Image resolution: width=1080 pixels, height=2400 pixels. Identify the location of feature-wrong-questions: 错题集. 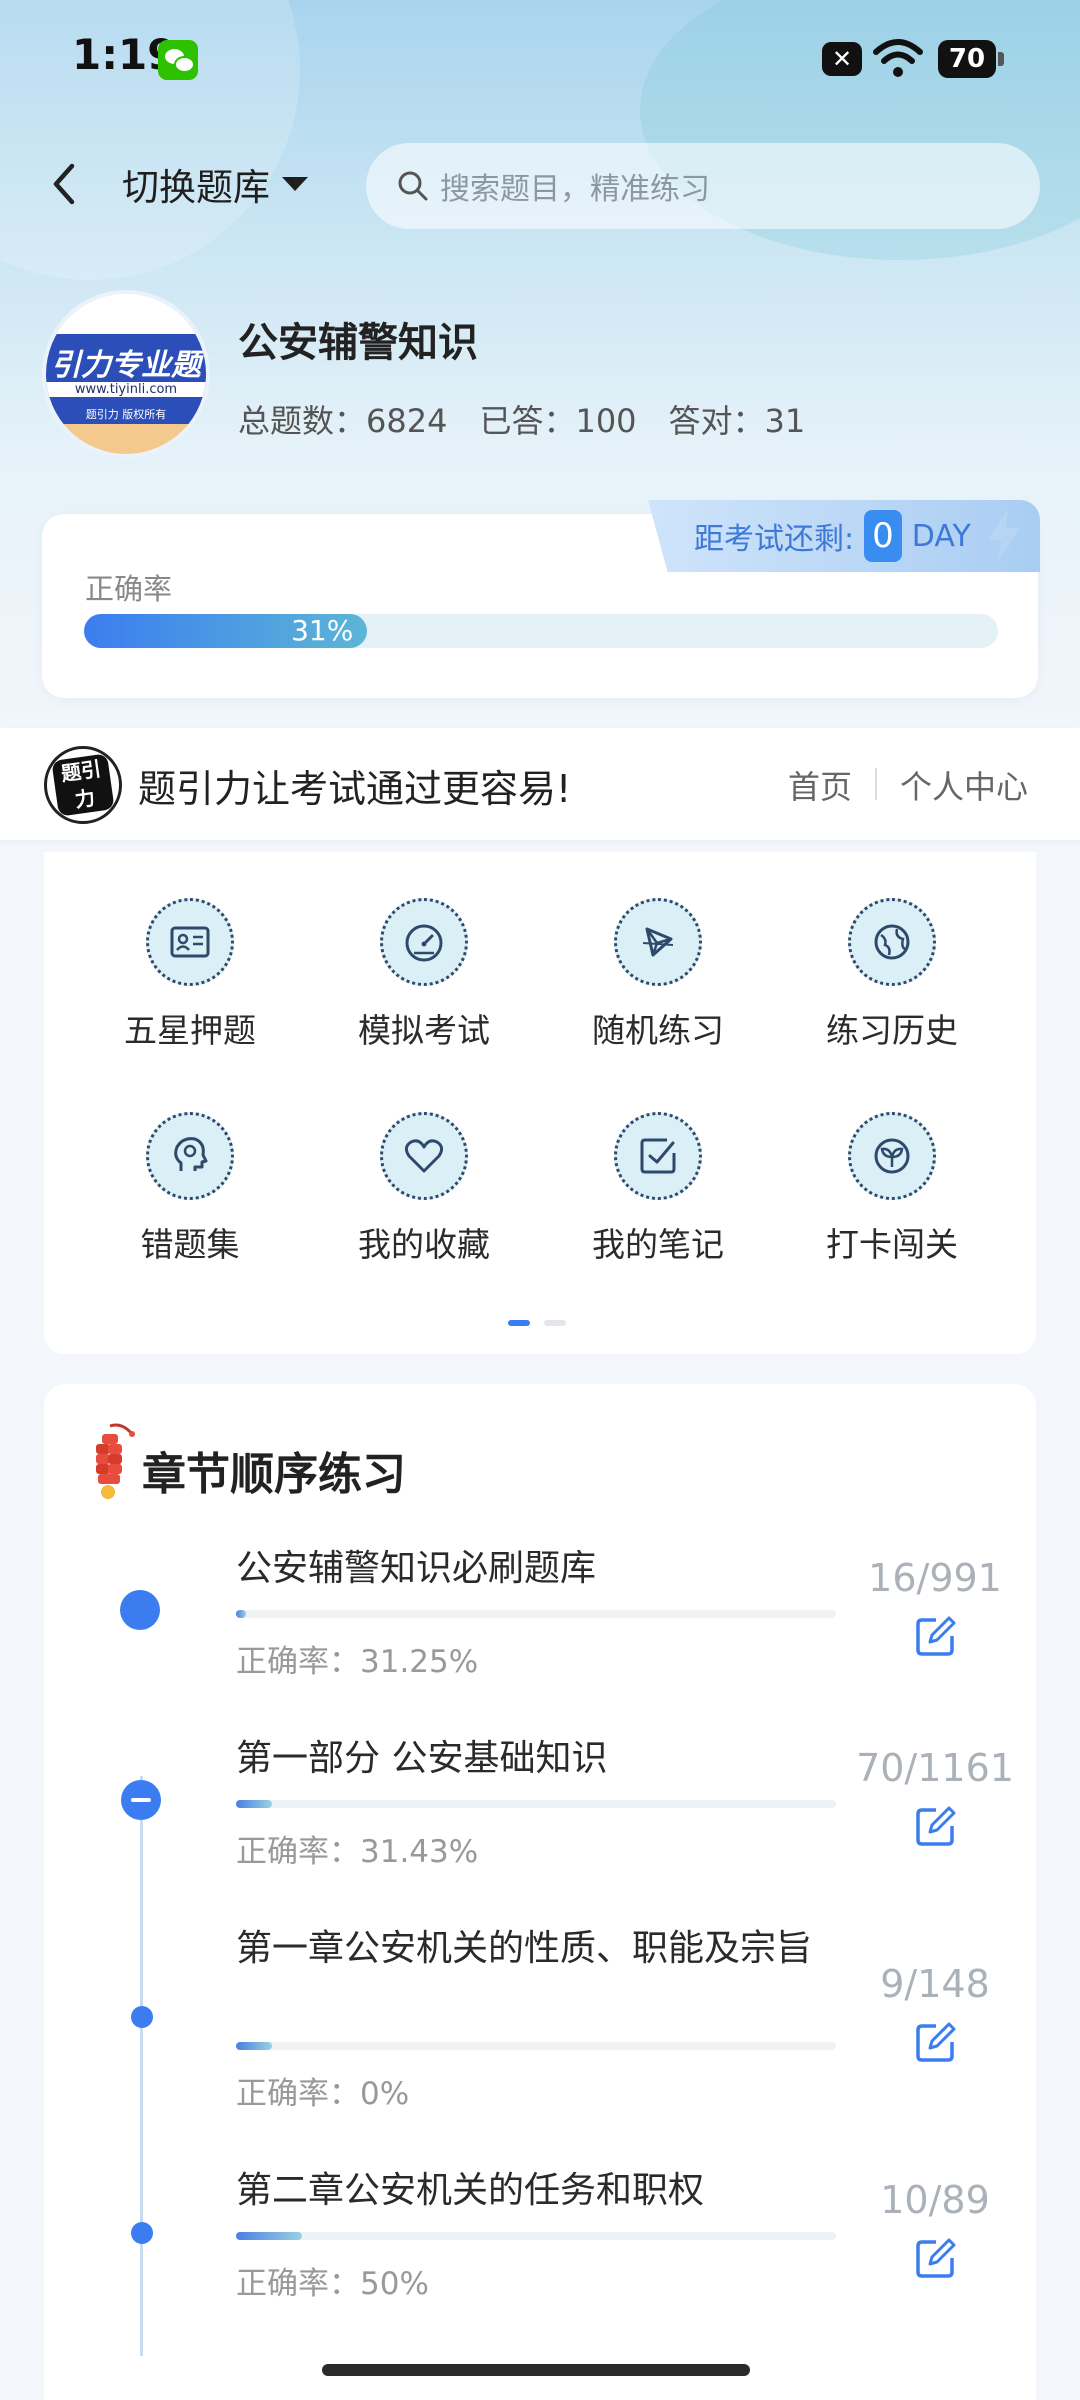
(190, 1189).